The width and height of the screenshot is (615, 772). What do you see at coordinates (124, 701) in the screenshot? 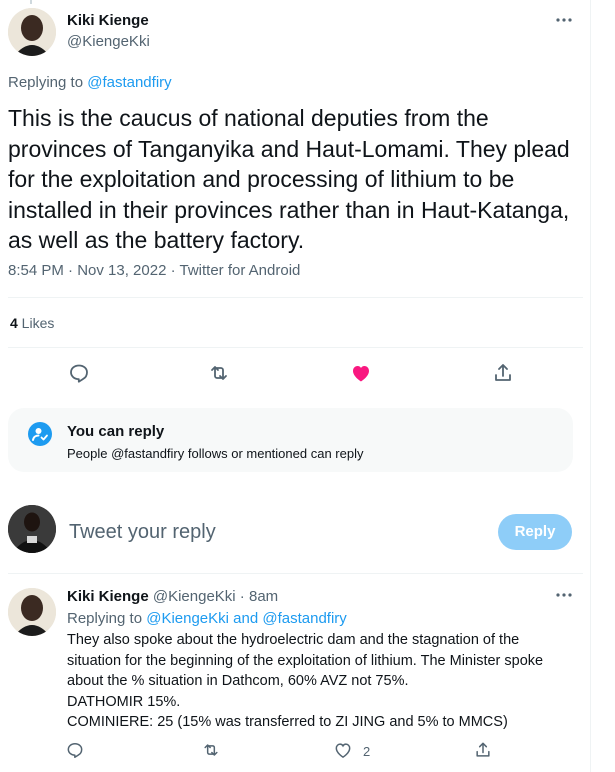
I see `reply-text-line: DATHOMIR 15%.` at bounding box center [124, 701].